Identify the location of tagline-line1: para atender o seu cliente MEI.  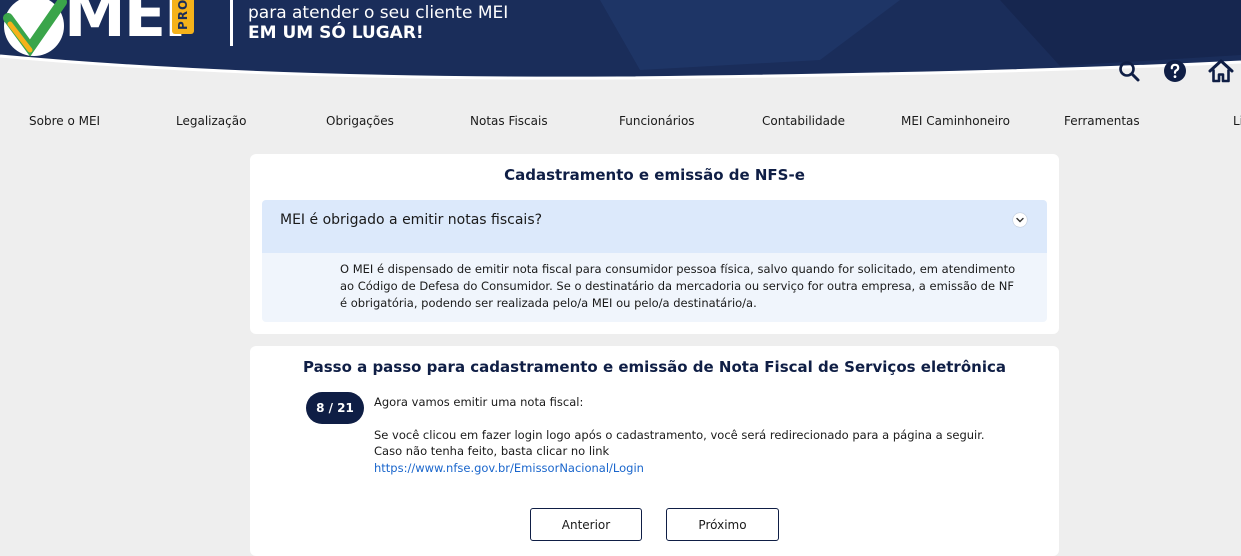
(378, 13).